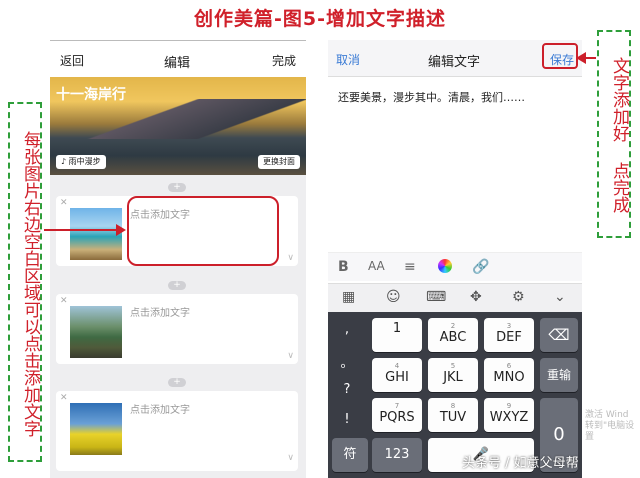 This screenshot has width=640, height=478. What do you see at coordinates (453, 375) in the screenshot?
I see `key-5: 5 JKL` at bounding box center [453, 375].